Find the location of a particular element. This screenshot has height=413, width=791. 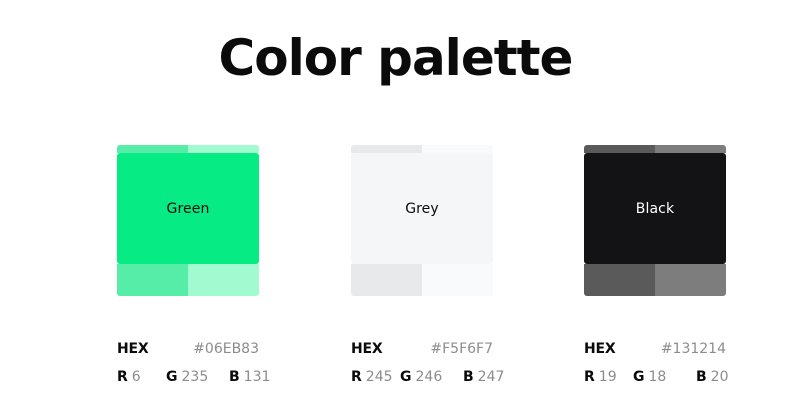

page-title: Color palette is located at coordinates (396, 58).